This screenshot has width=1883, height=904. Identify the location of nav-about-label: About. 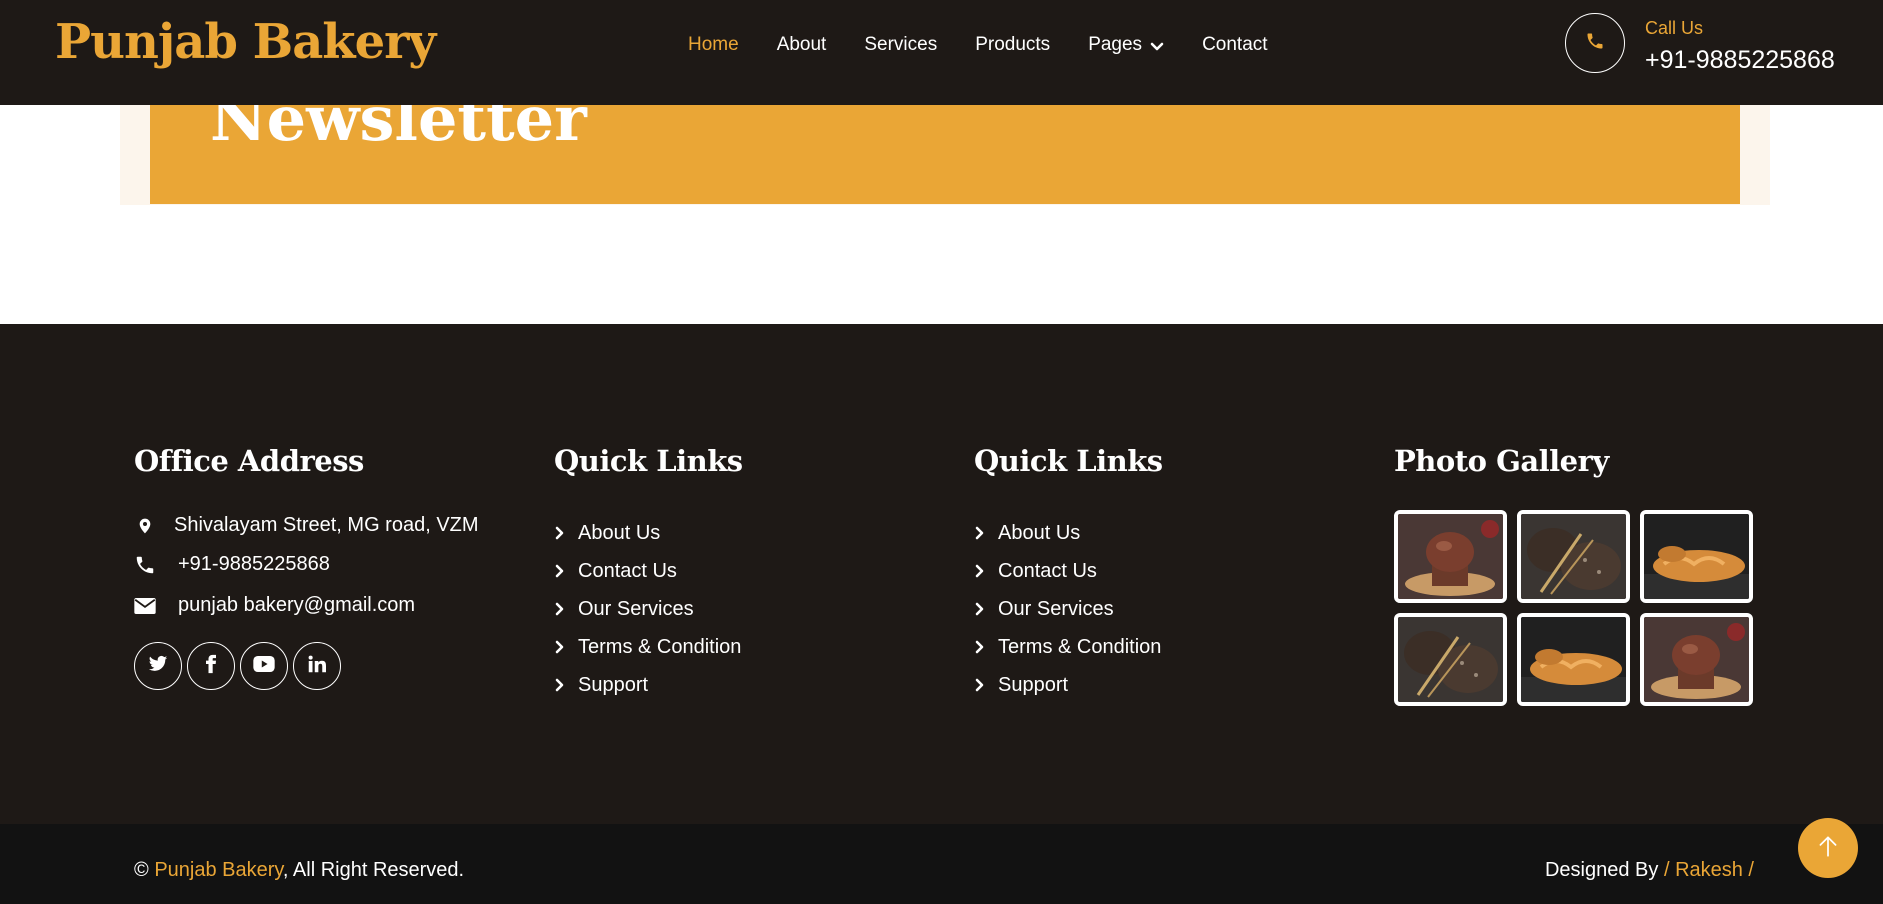
(801, 44).